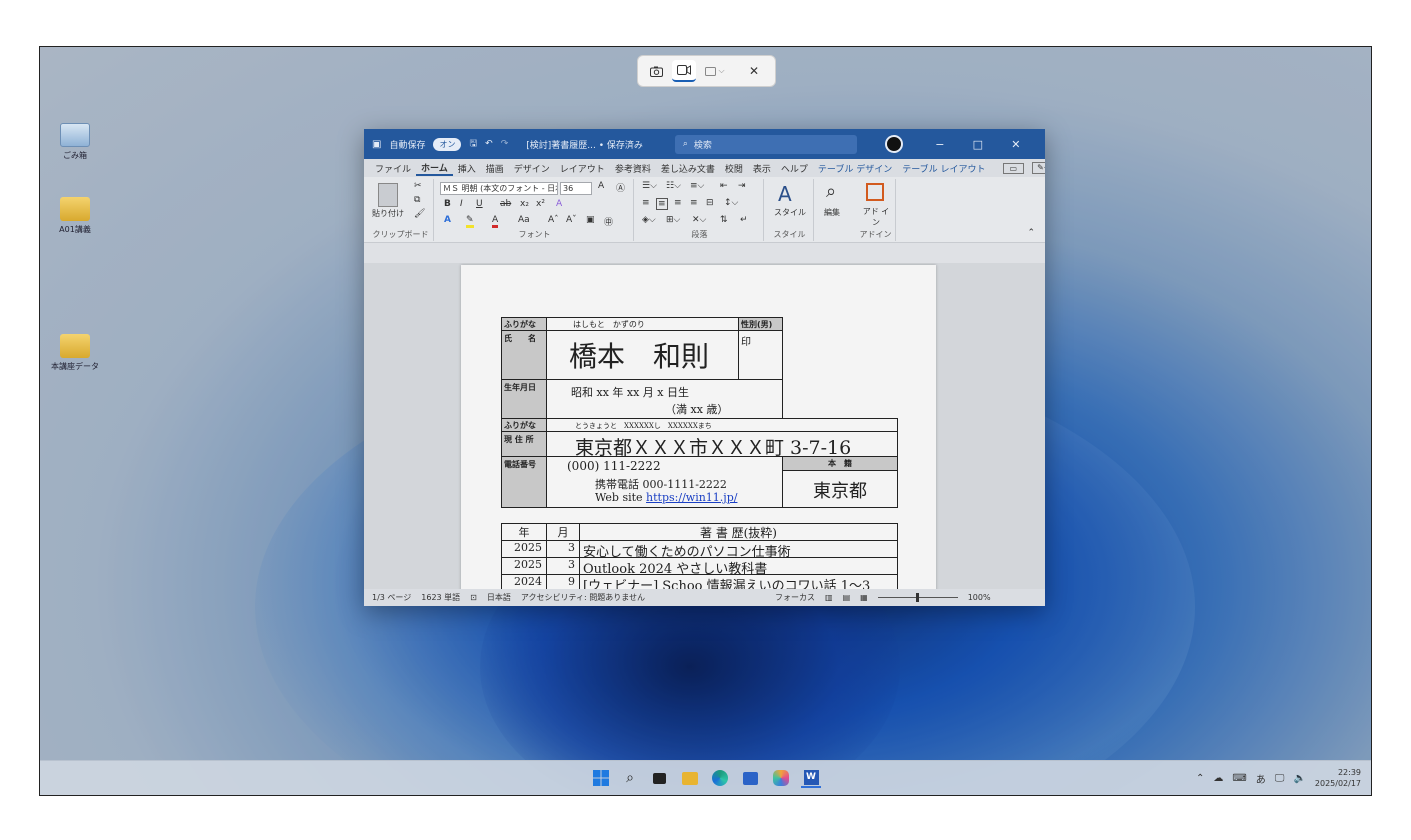 Image resolution: width=1411 pixels, height=840 pixels. I want to click on seal-cell: 印, so click(760, 355).